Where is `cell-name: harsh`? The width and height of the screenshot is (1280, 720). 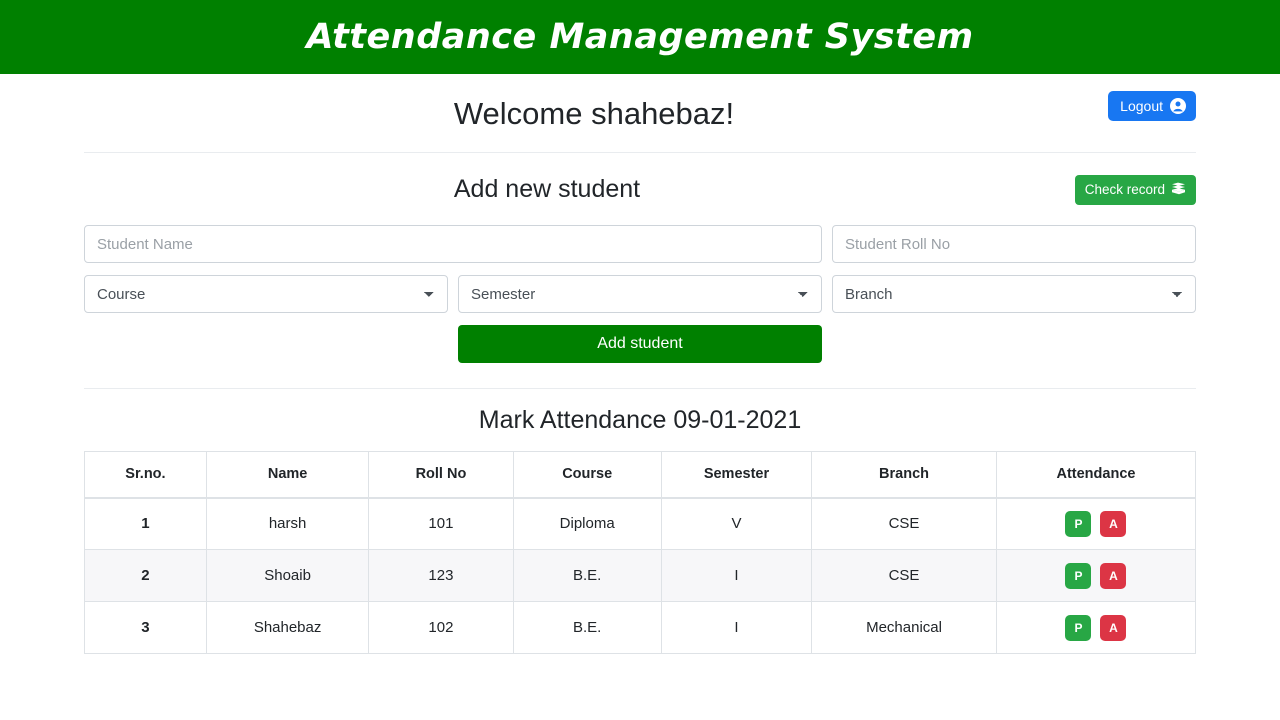
cell-name: harsh is located at coordinates (287, 523).